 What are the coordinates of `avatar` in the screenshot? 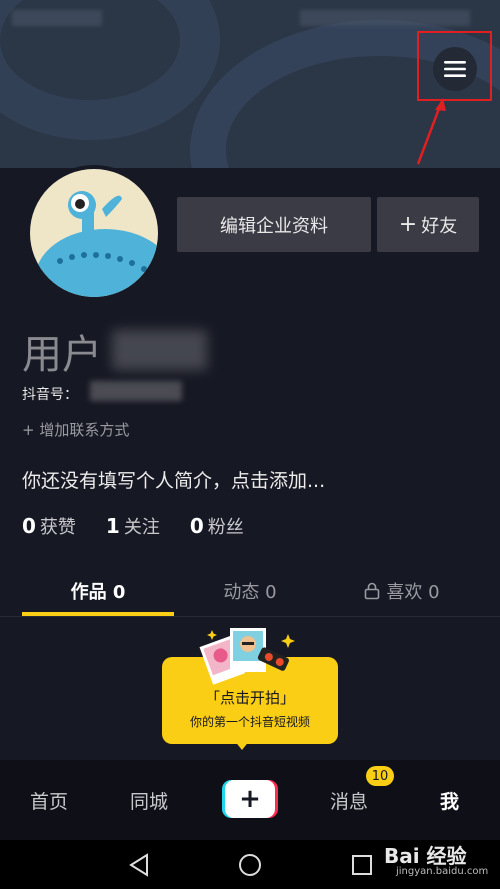 It's located at (94, 233).